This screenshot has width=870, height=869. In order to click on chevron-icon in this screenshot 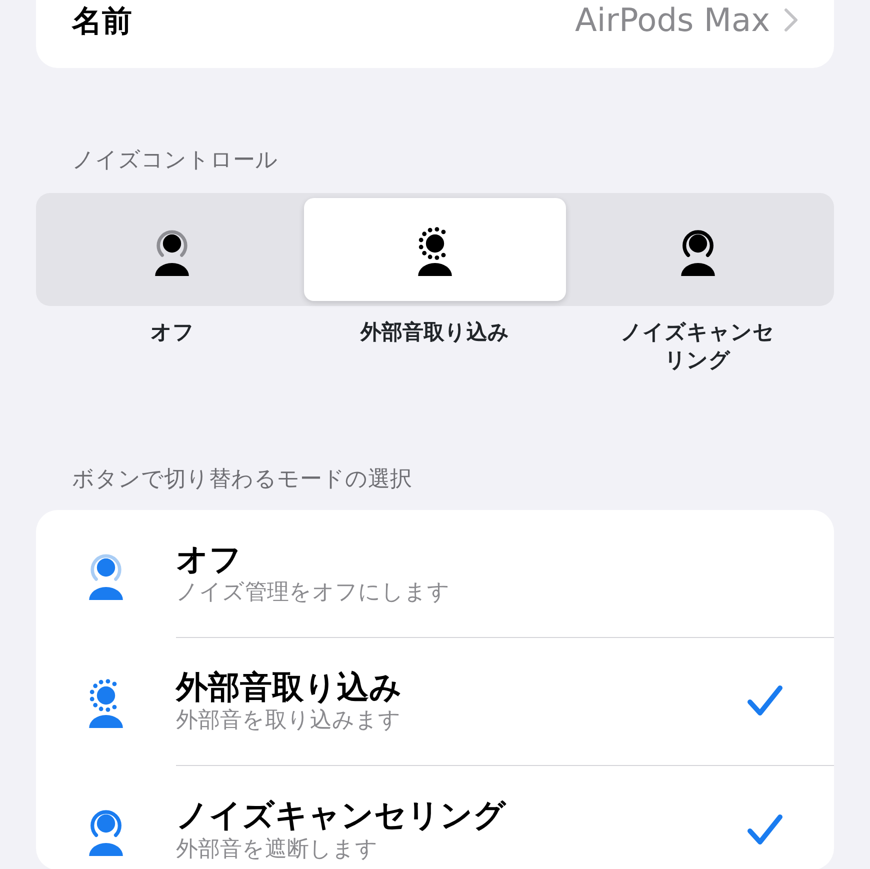, I will do `click(791, 20)`.